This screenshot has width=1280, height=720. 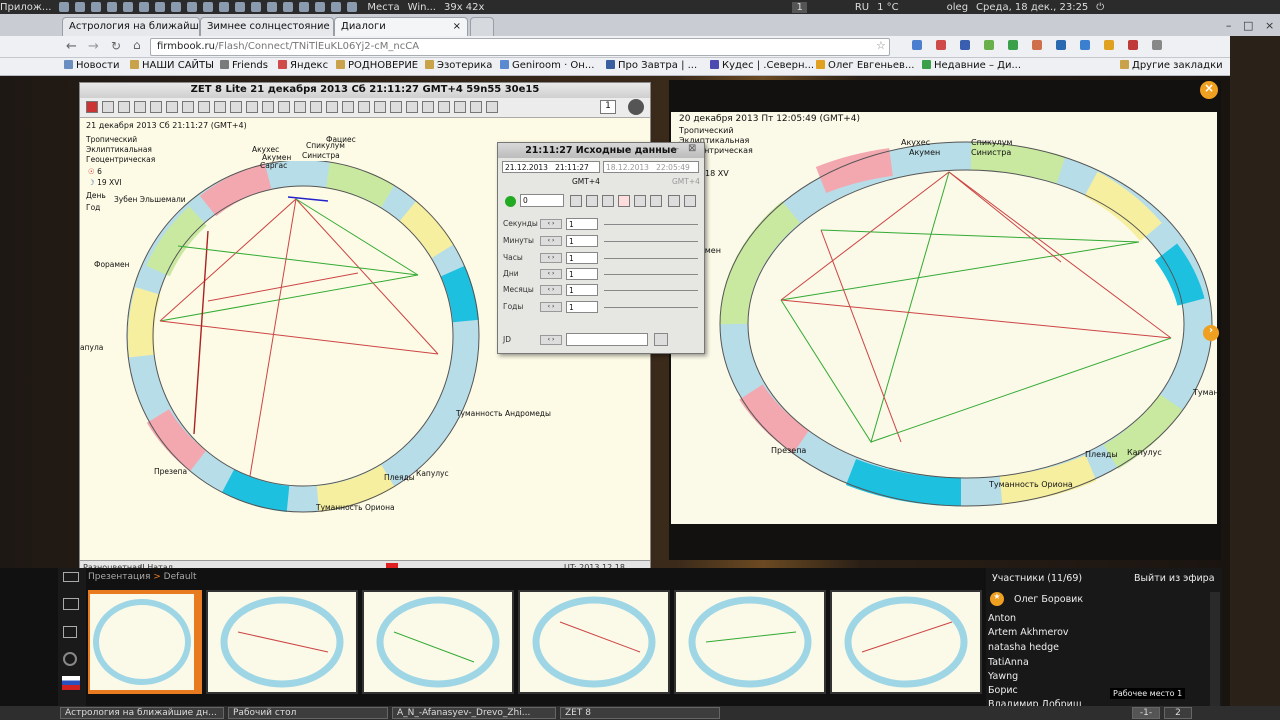 What do you see at coordinates (551, 241) in the screenshot?
I see `minutes-stepper: ‹ ›` at bounding box center [551, 241].